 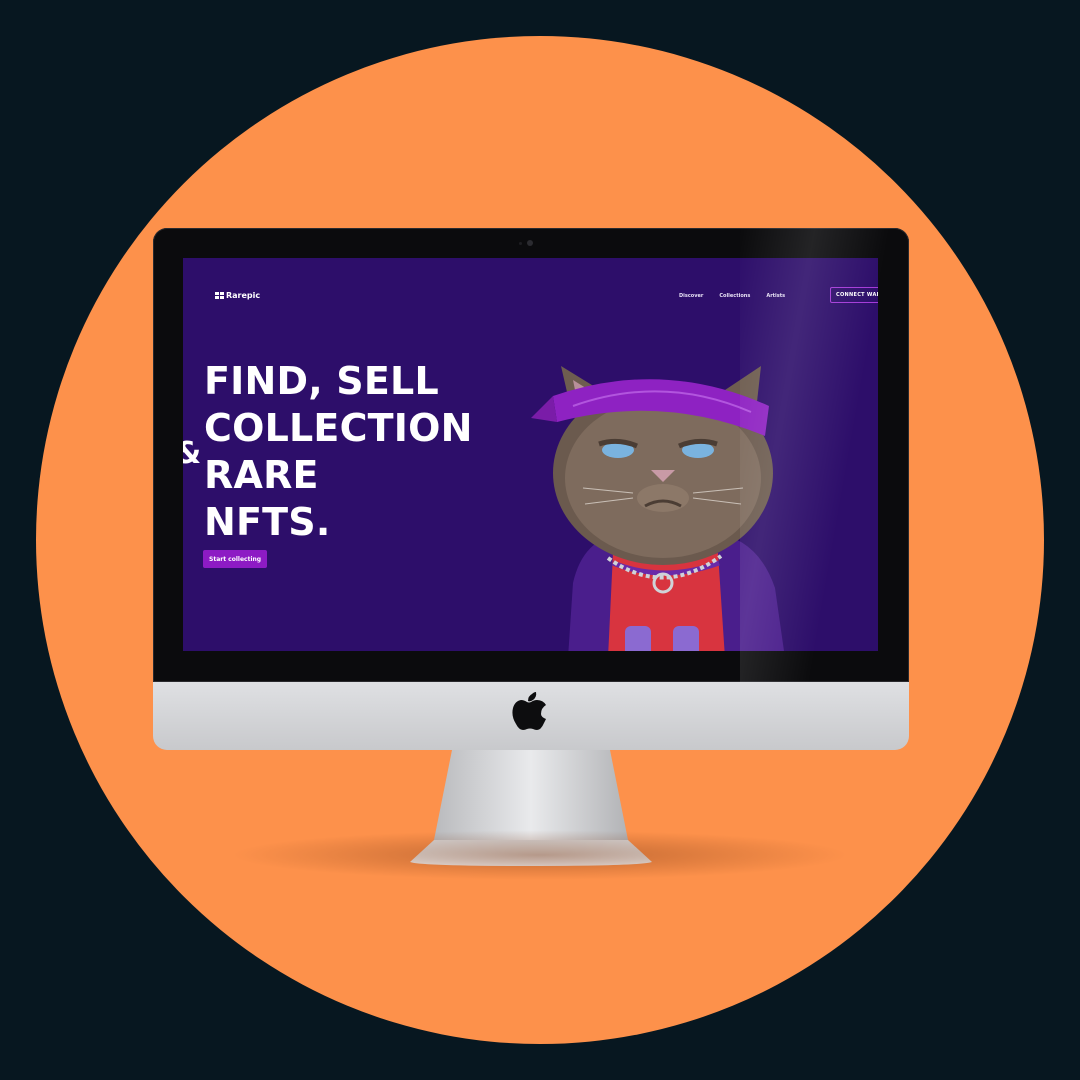 I want to click on connect-wallet-button: CONNECT WAL, so click(x=854, y=295).